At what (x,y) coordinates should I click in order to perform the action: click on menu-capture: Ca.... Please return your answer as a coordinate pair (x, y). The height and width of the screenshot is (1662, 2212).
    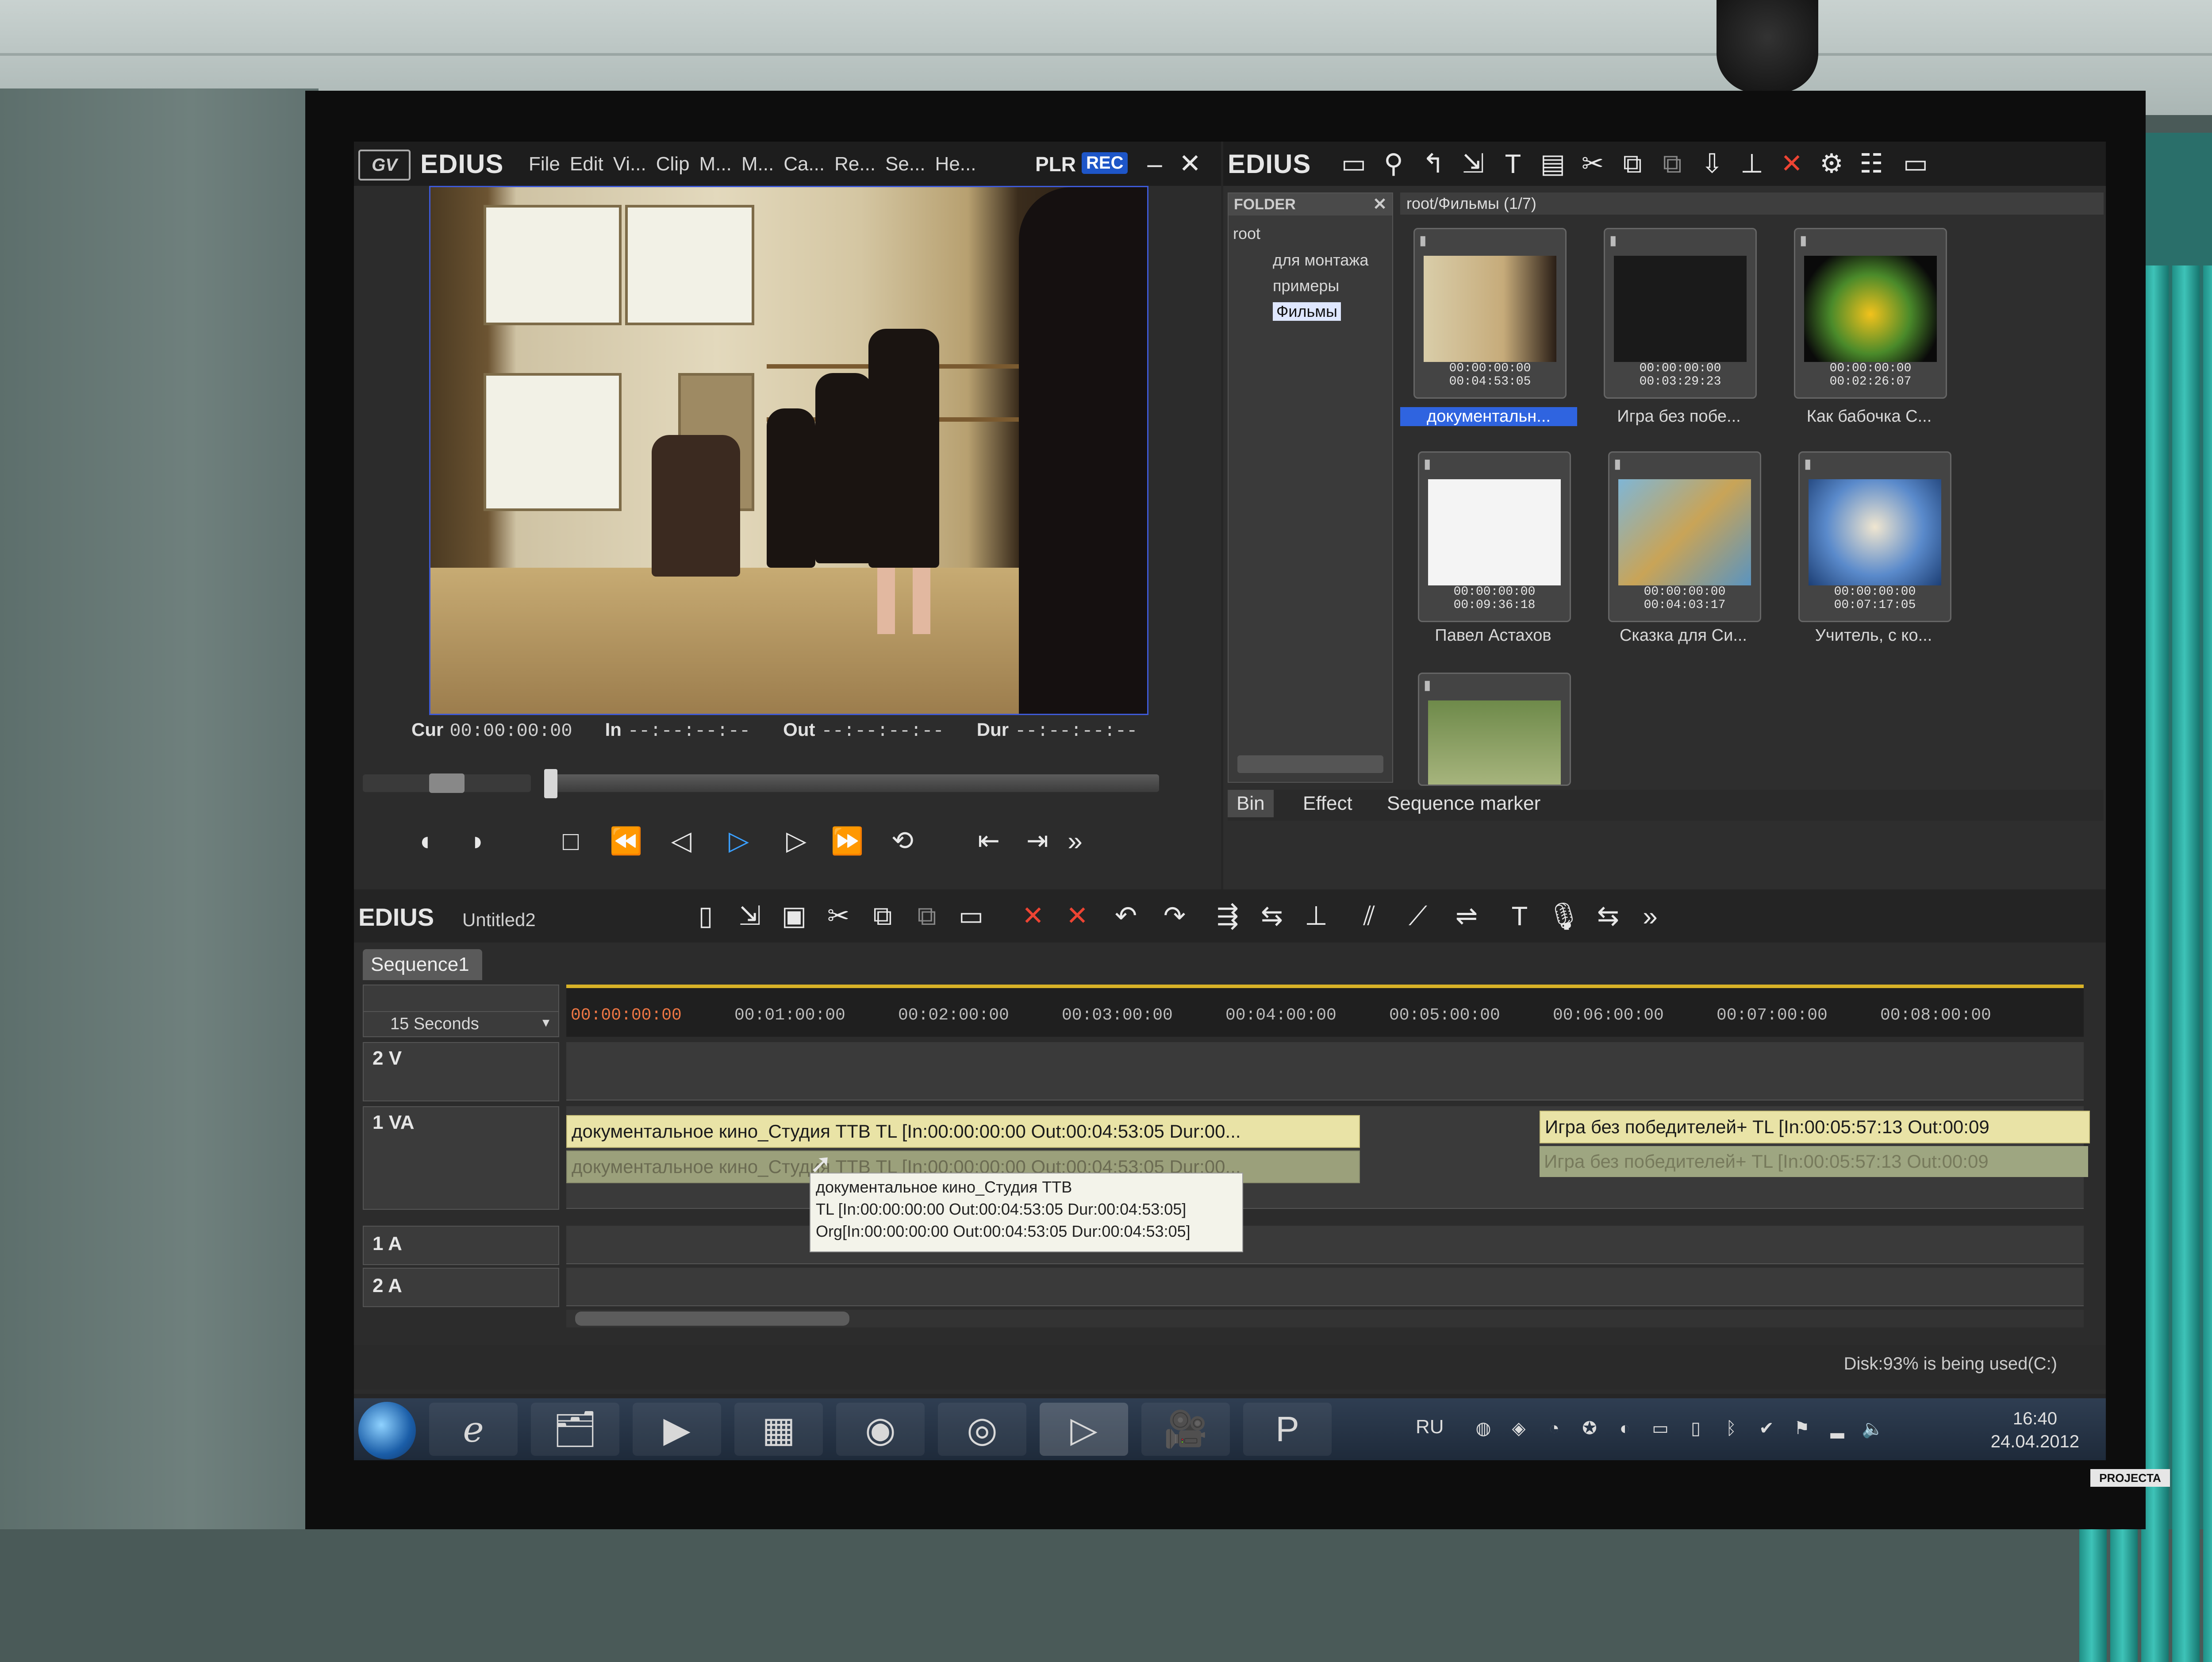
    Looking at the image, I should click on (804, 164).